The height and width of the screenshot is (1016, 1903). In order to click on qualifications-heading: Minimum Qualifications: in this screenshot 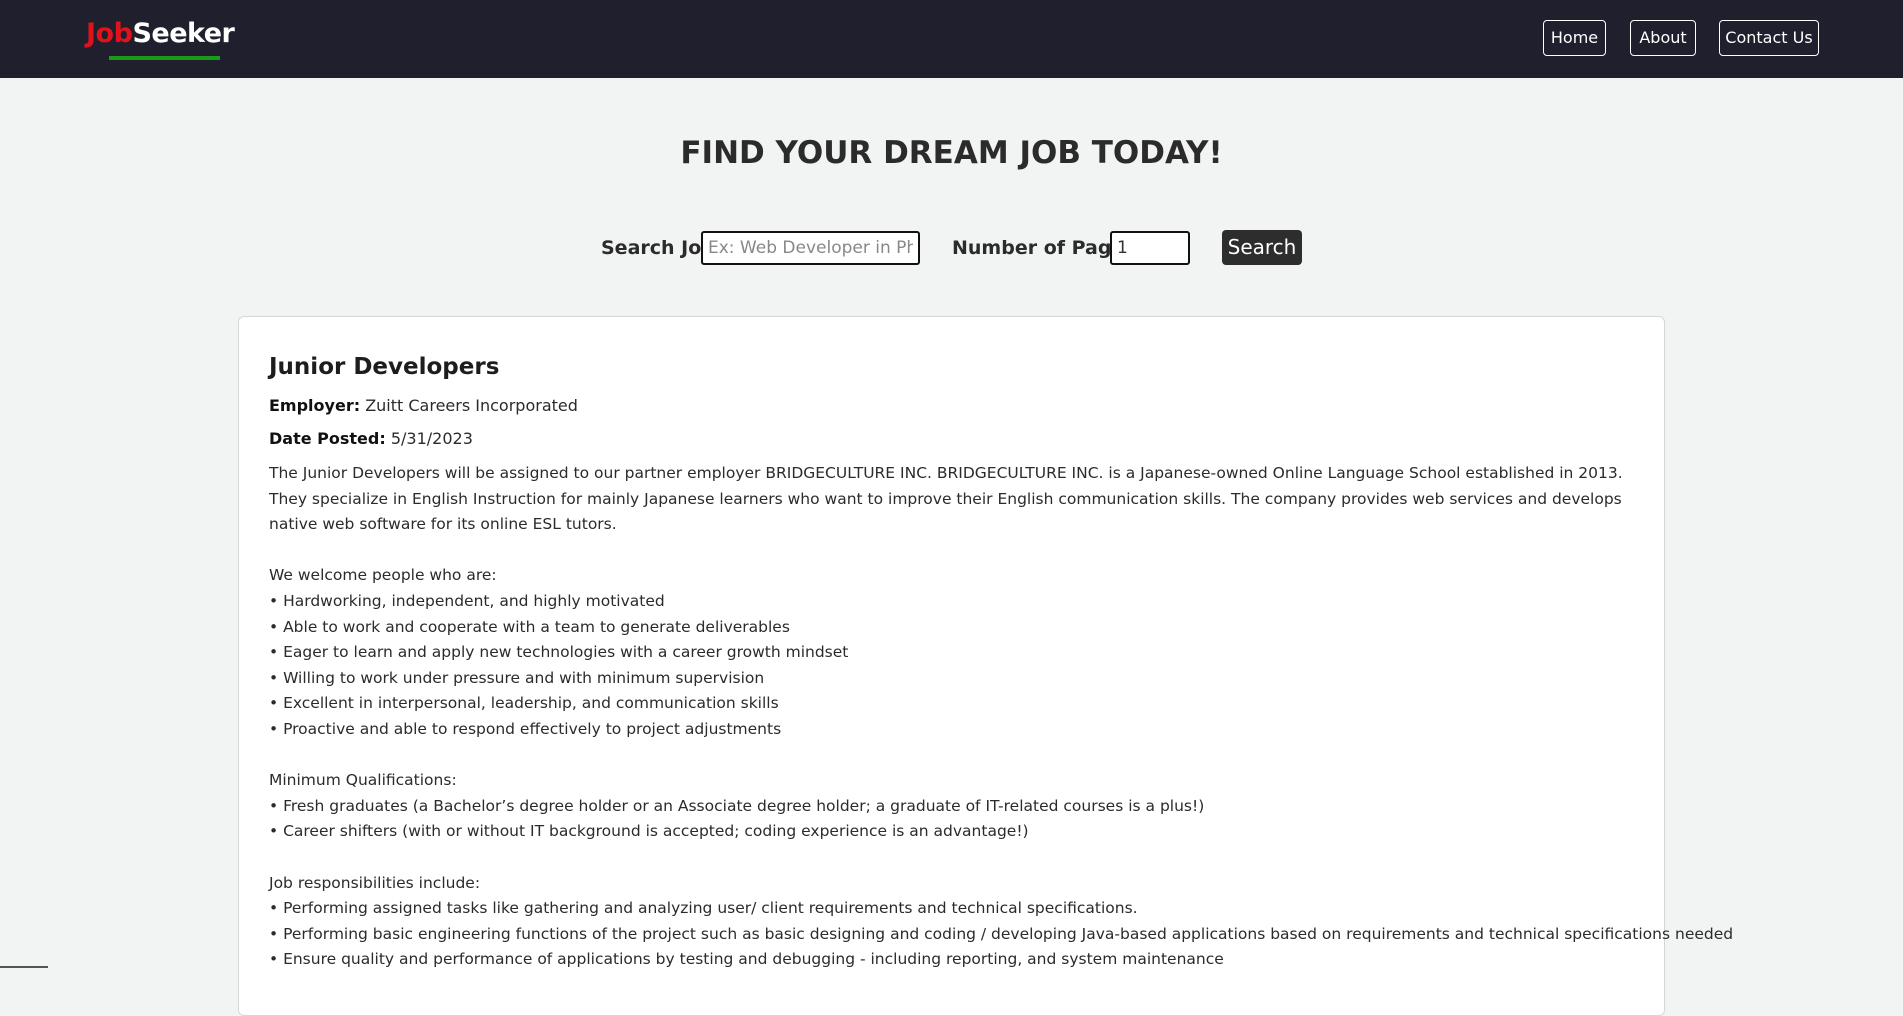, I will do `click(363, 780)`.